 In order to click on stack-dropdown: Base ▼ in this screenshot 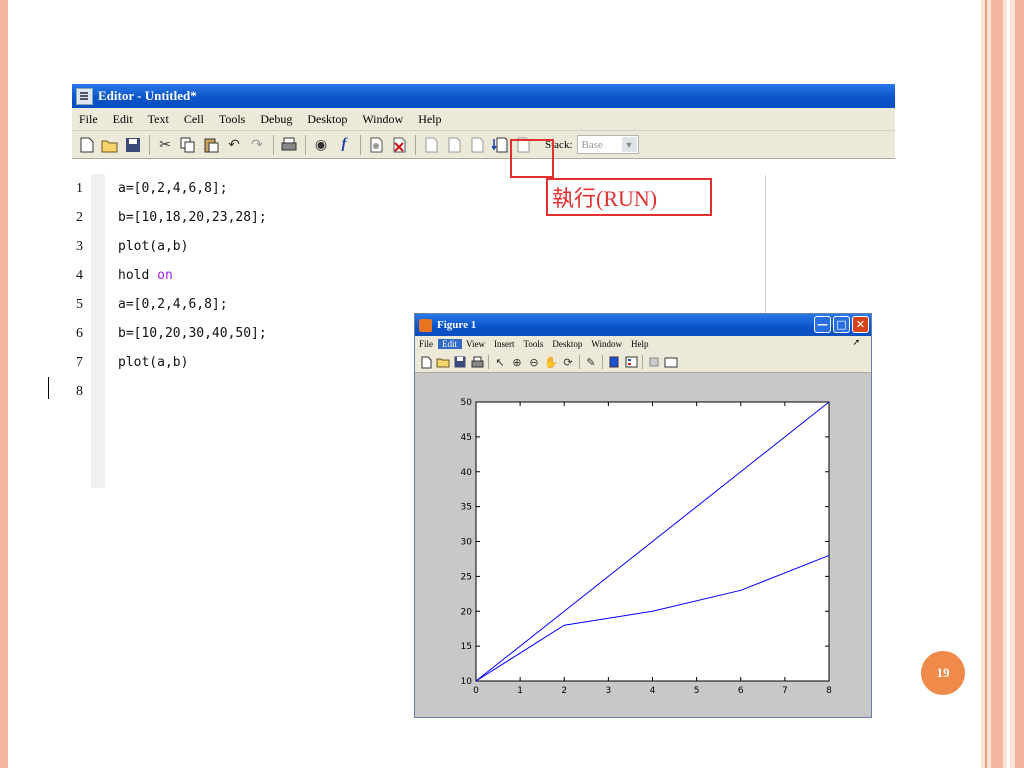, I will do `click(607, 144)`.